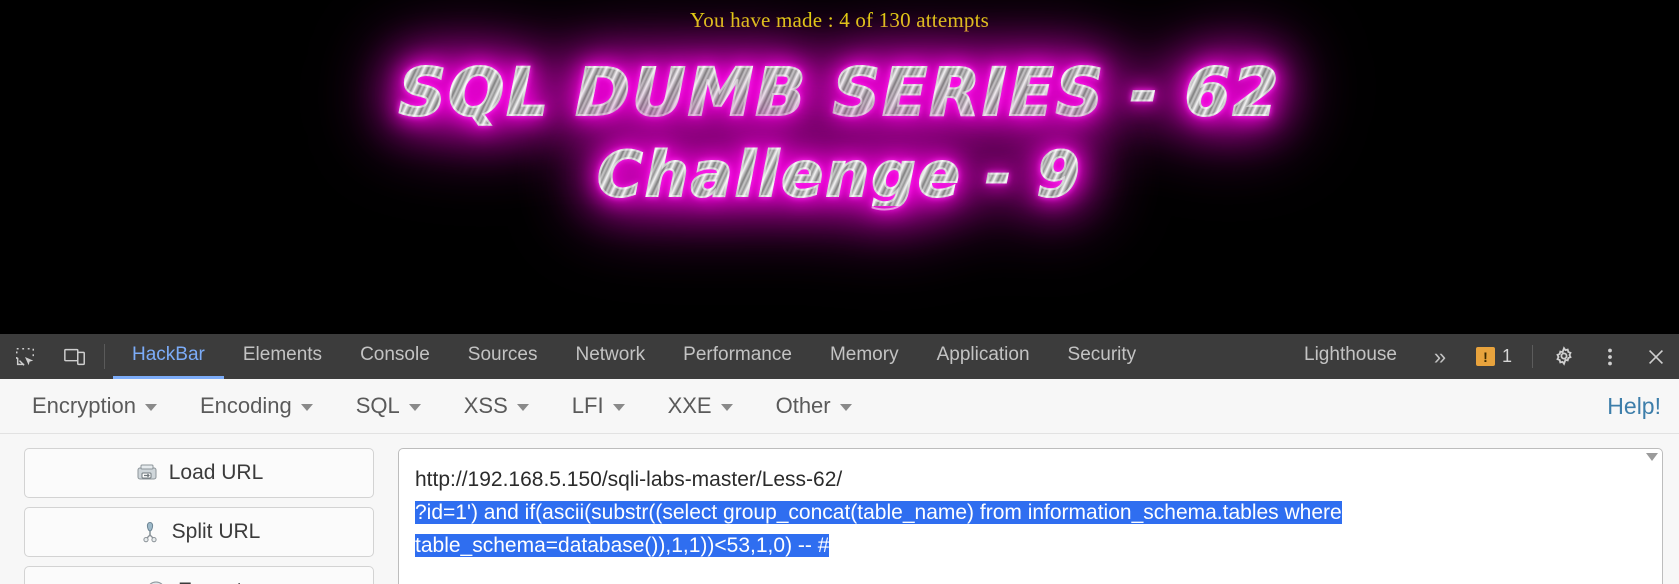 The image size is (1679, 584). I want to click on menu-other: Other, so click(814, 406).